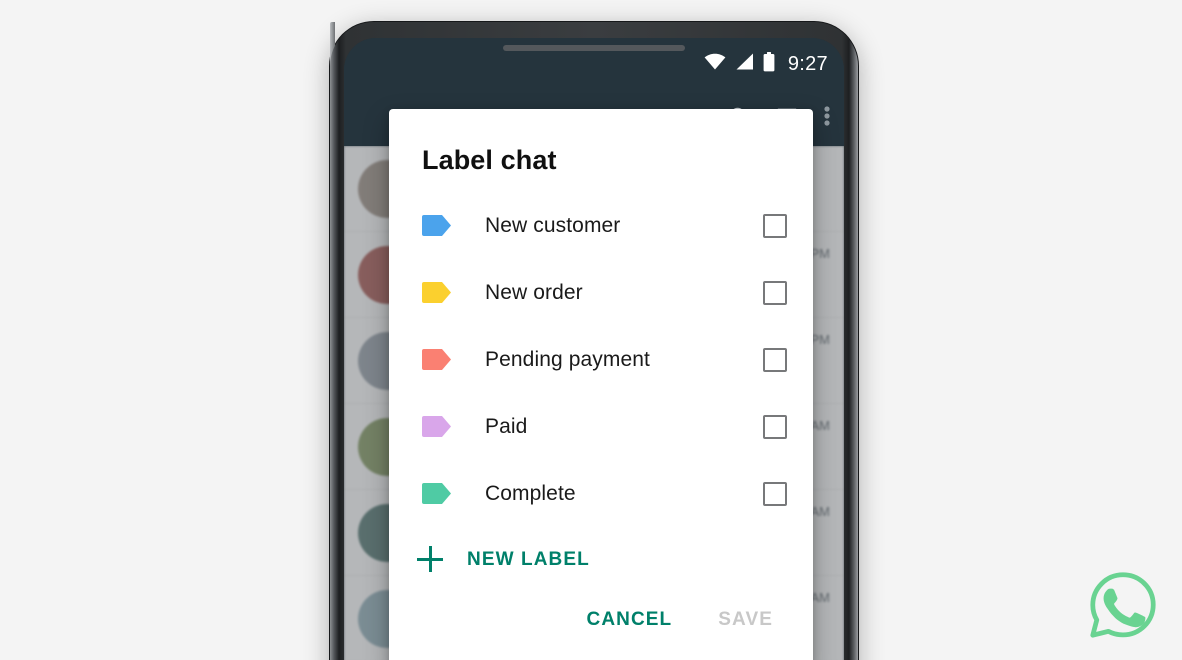  I want to click on volume-button-right, so click(333, 236).